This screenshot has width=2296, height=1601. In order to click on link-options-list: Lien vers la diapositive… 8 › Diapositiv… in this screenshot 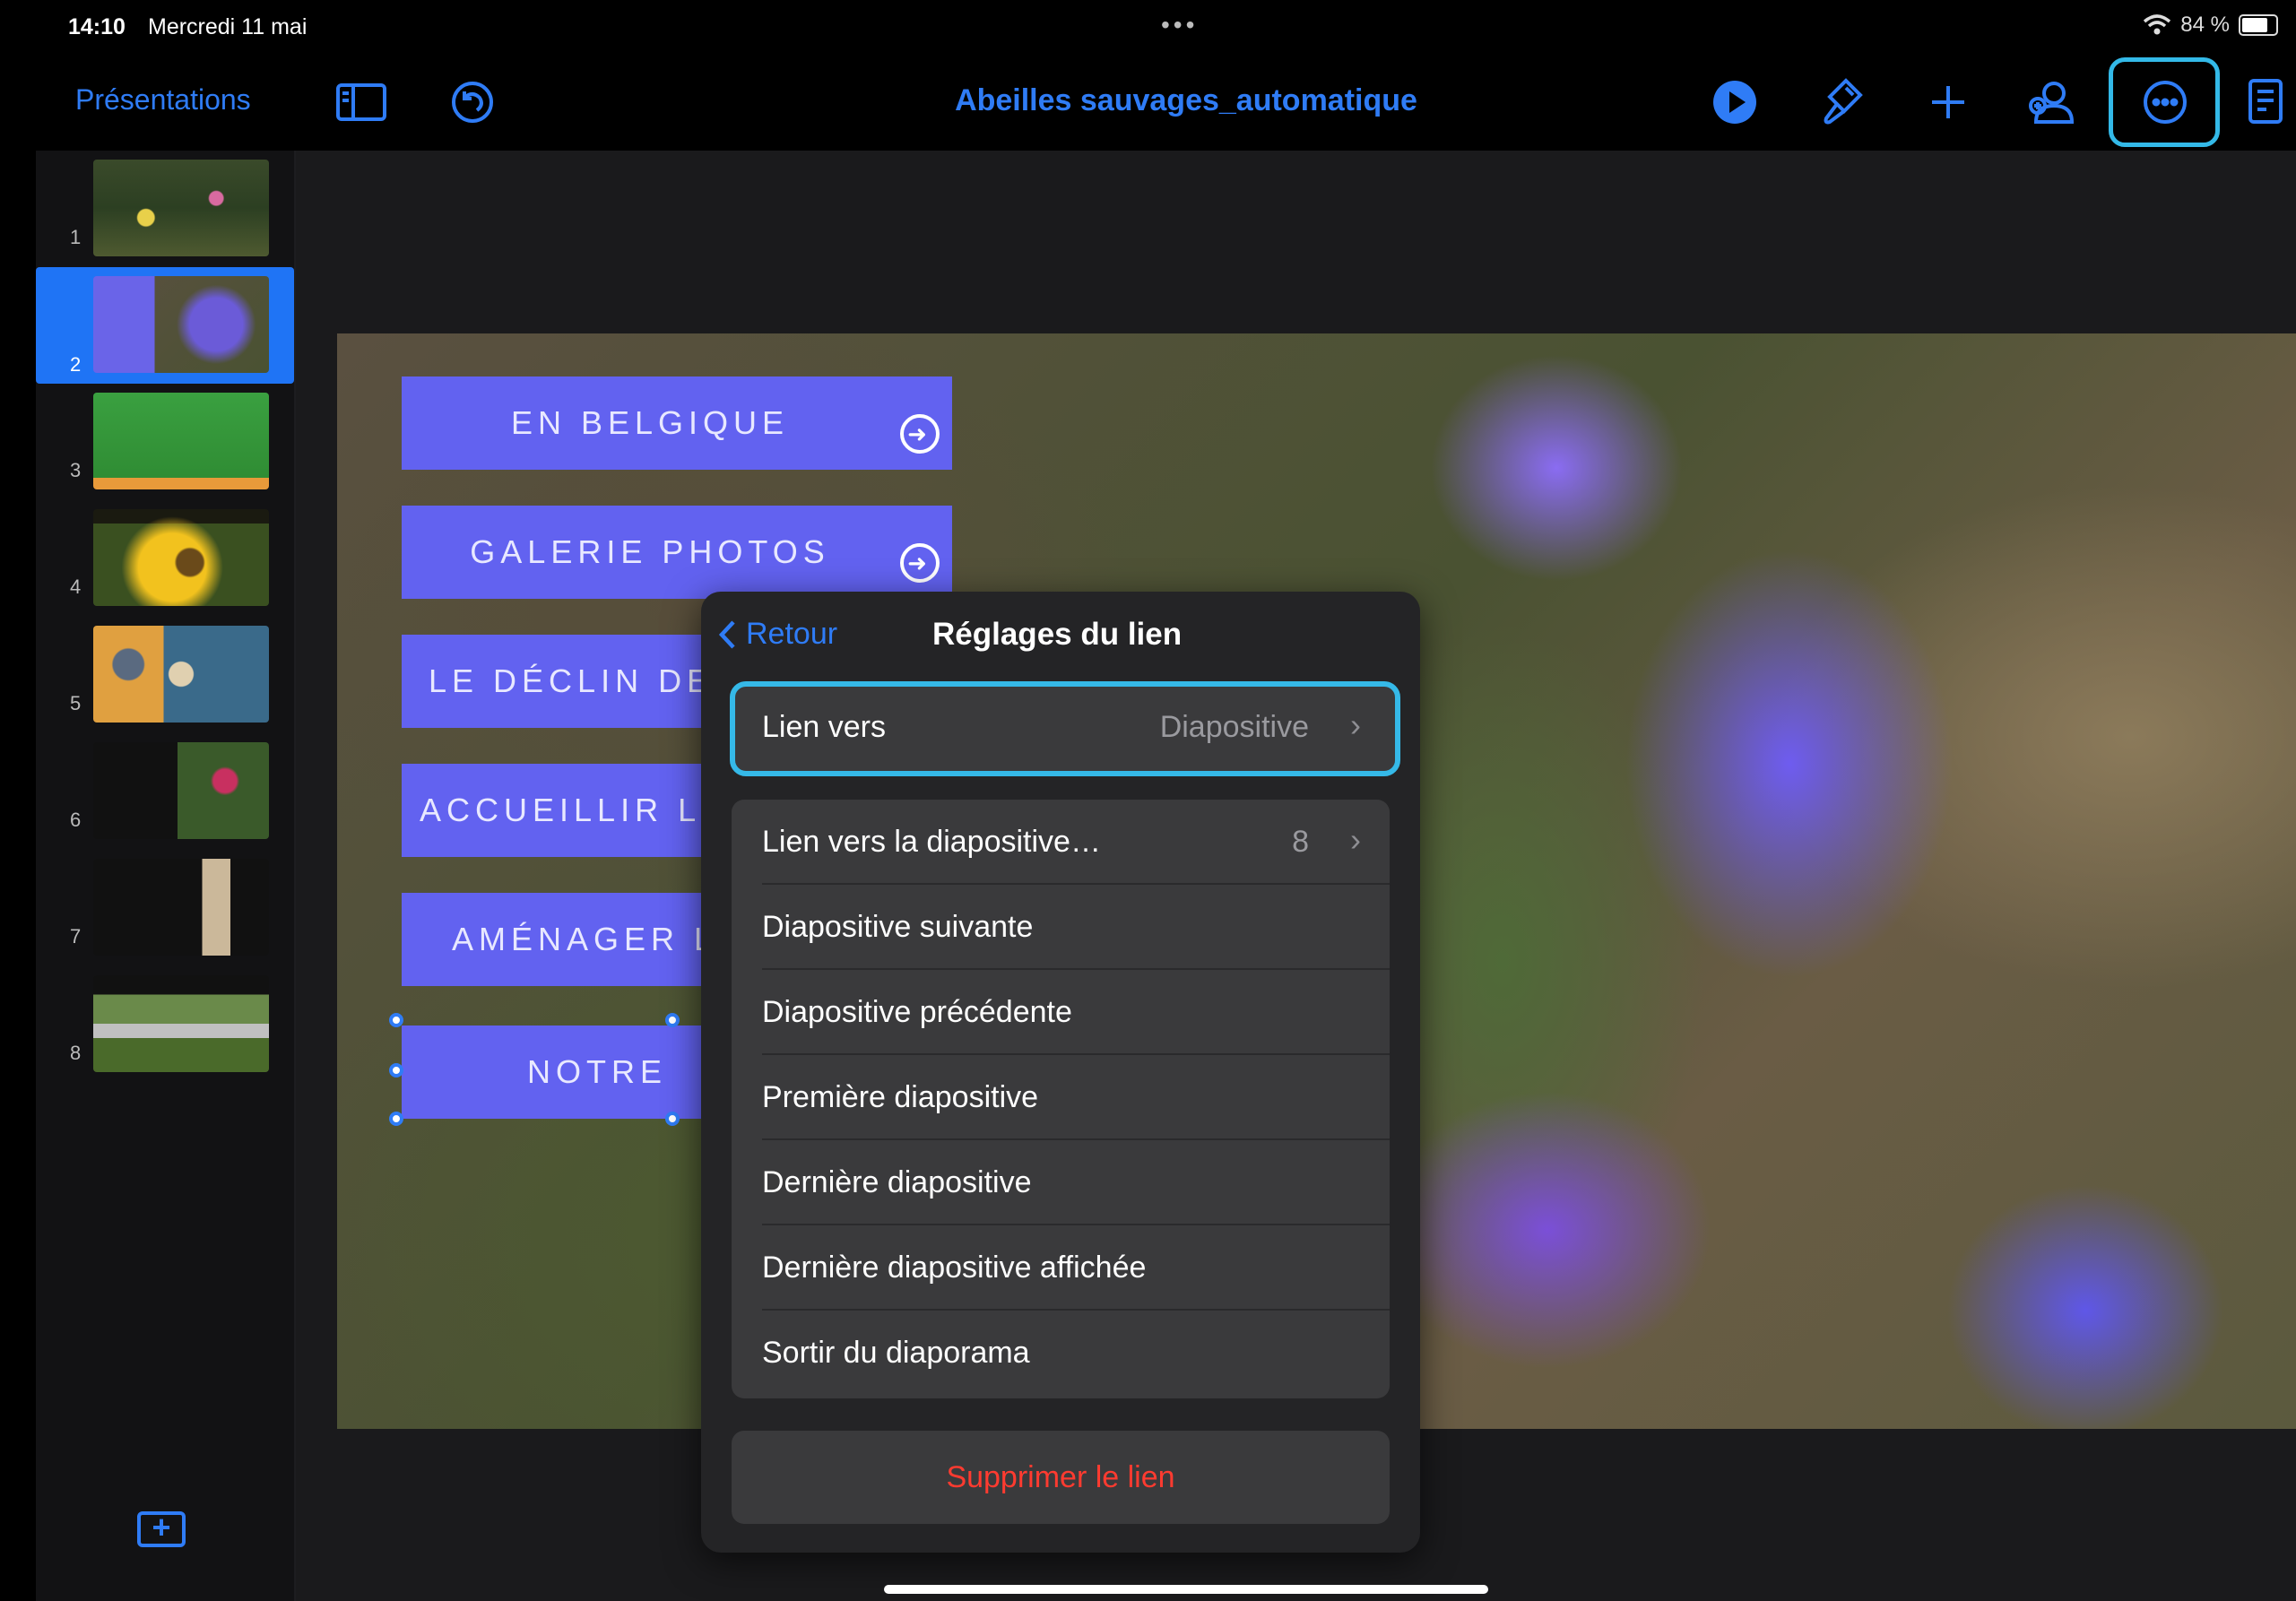, I will do `click(1061, 1099)`.